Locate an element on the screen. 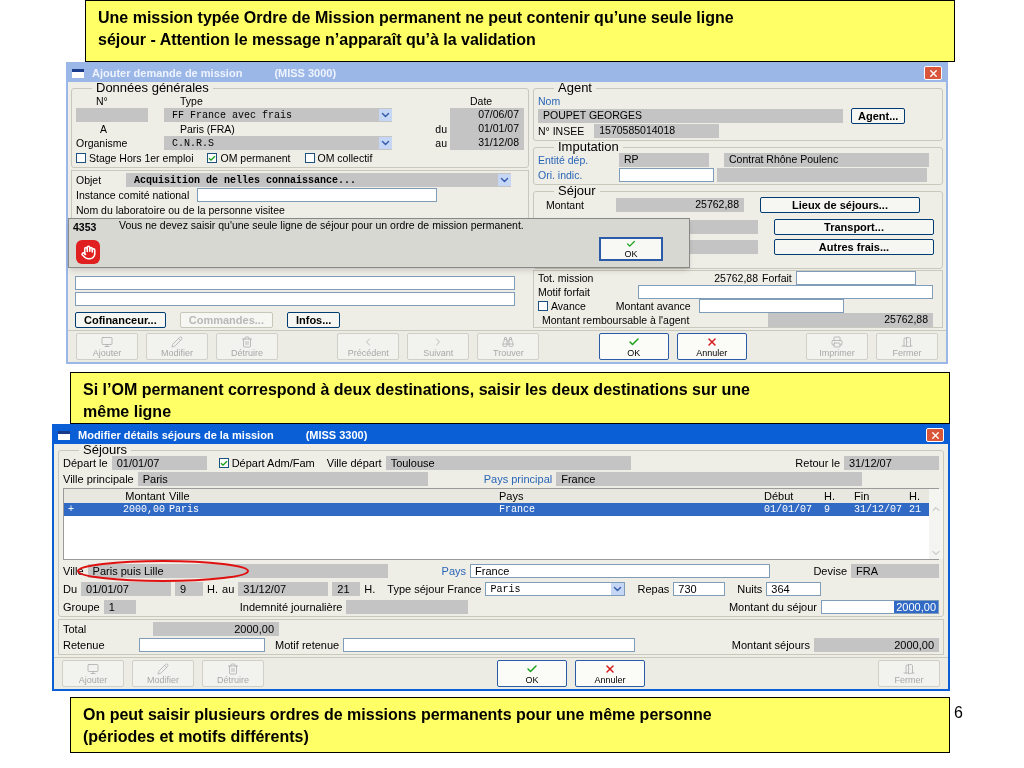  dropdown: FF France avec frais is located at coordinates (278, 115).